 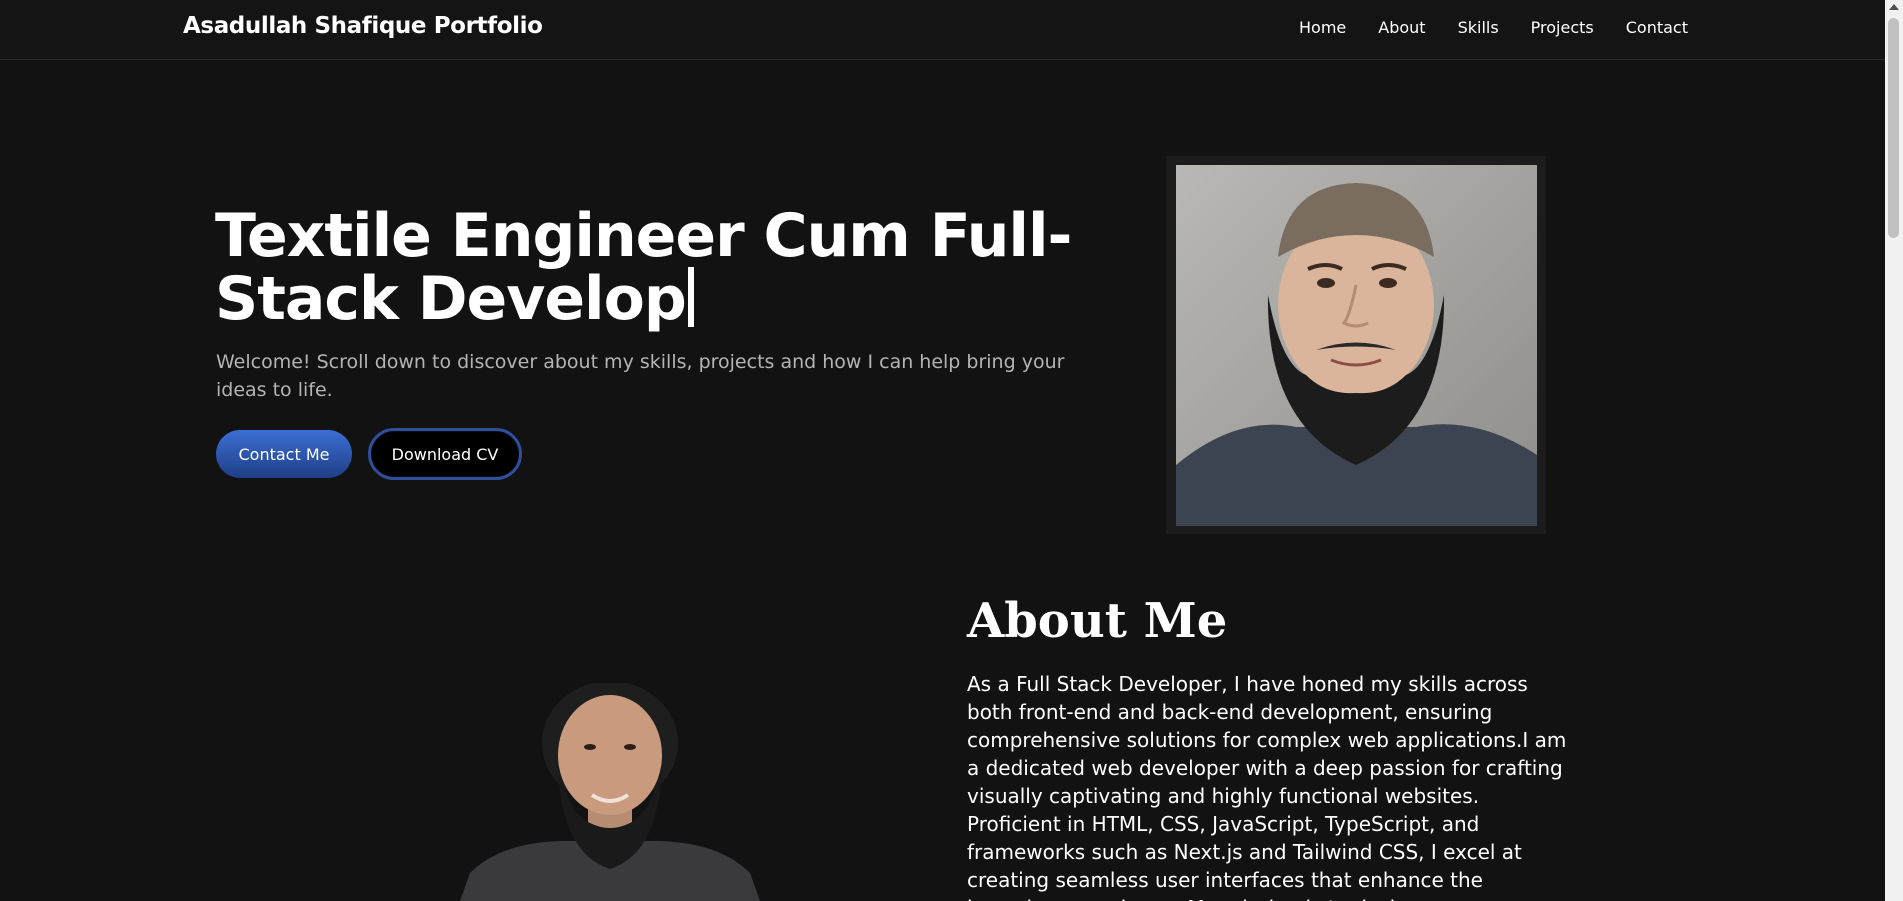 I want to click on nav-link-about: About, so click(x=1401, y=27).